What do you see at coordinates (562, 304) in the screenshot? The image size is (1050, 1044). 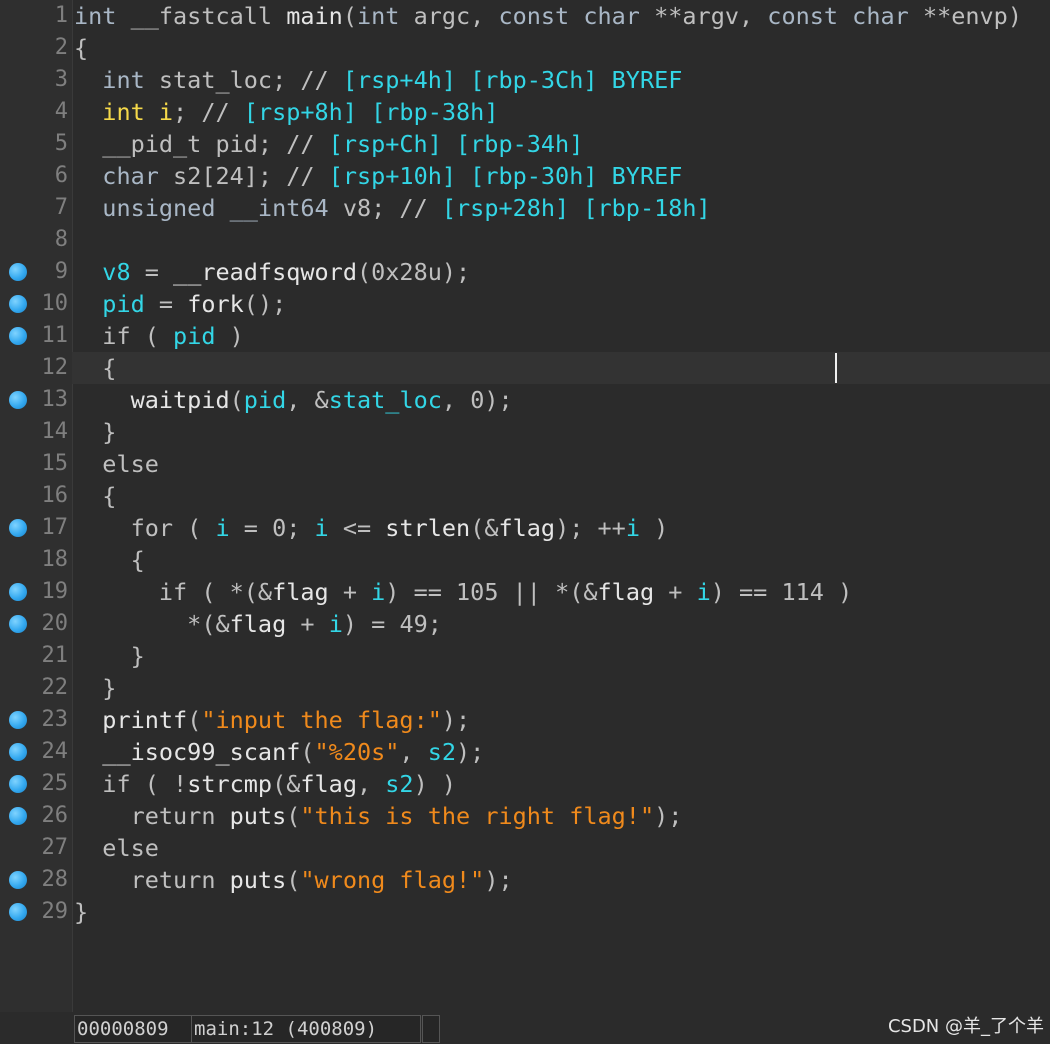 I see `code-line: pid = fork();` at bounding box center [562, 304].